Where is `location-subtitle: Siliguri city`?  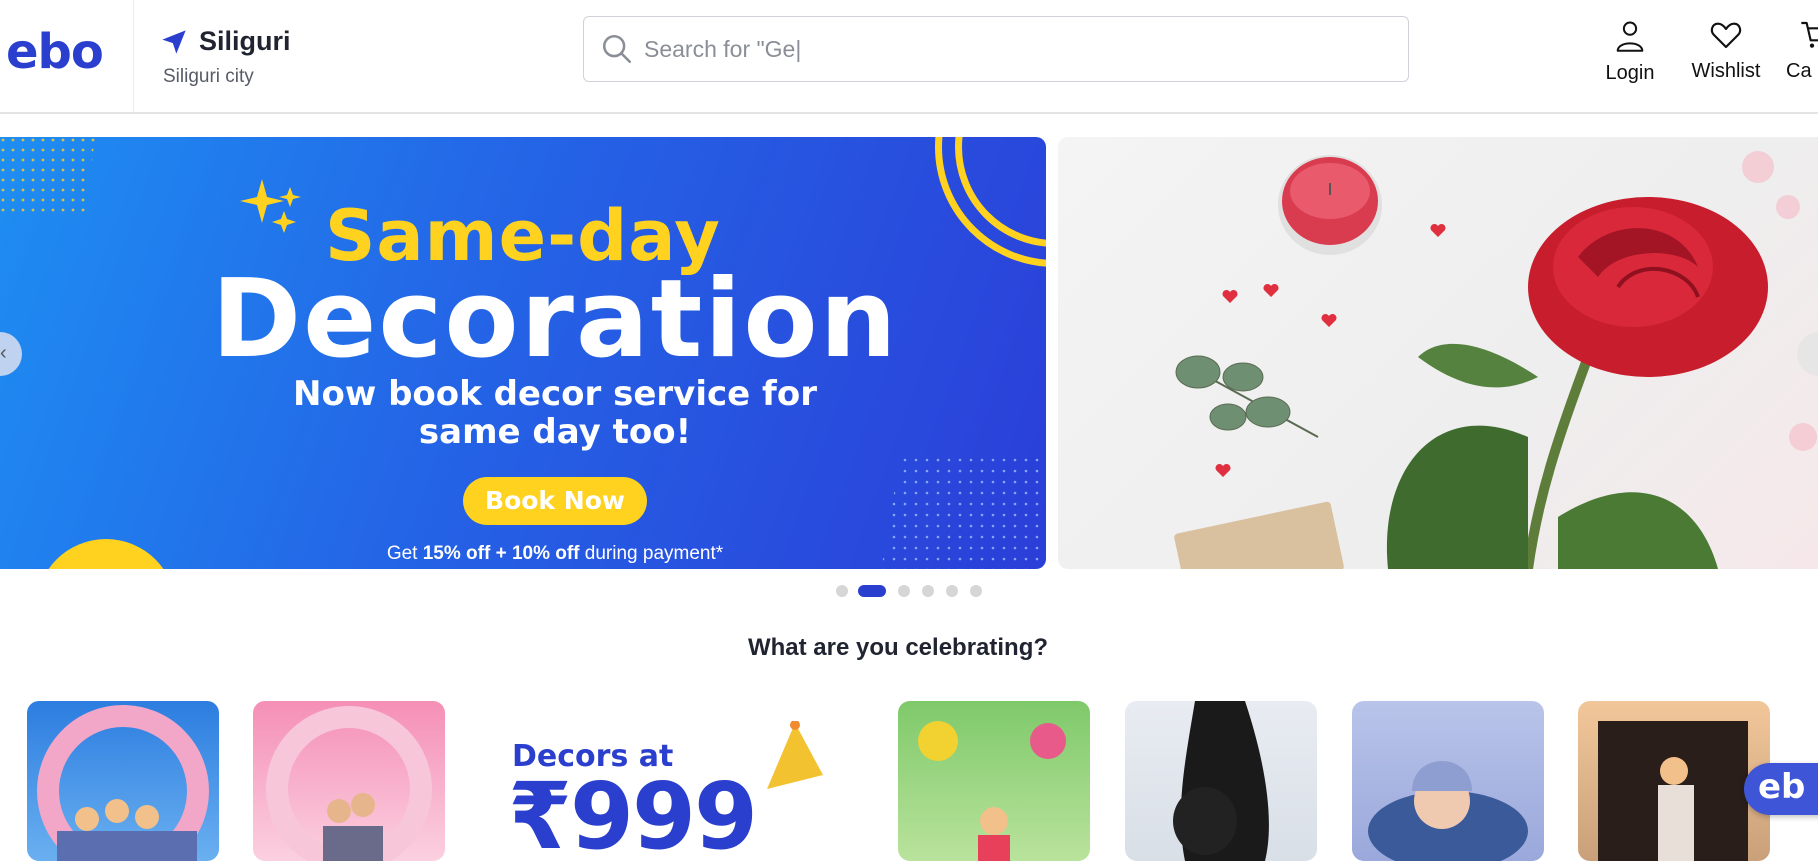 location-subtitle: Siliguri city is located at coordinates (208, 77).